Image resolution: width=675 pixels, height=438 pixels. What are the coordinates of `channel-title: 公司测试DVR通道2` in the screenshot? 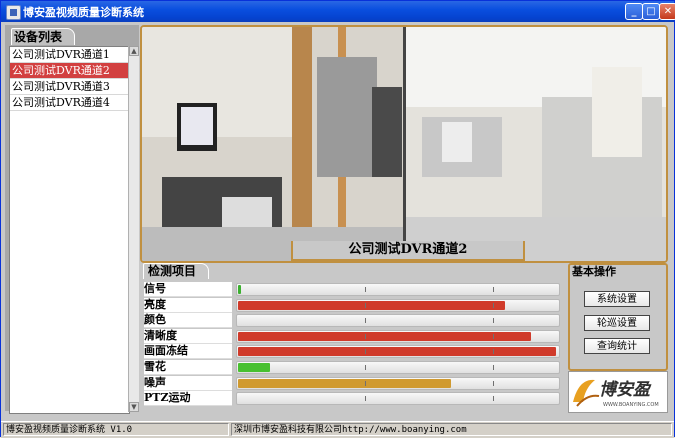 It's located at (408, 251).